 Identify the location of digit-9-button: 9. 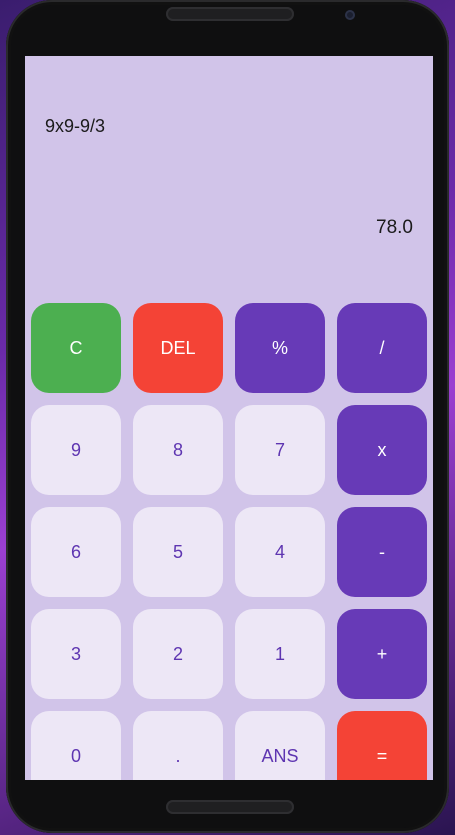
(76, 450).